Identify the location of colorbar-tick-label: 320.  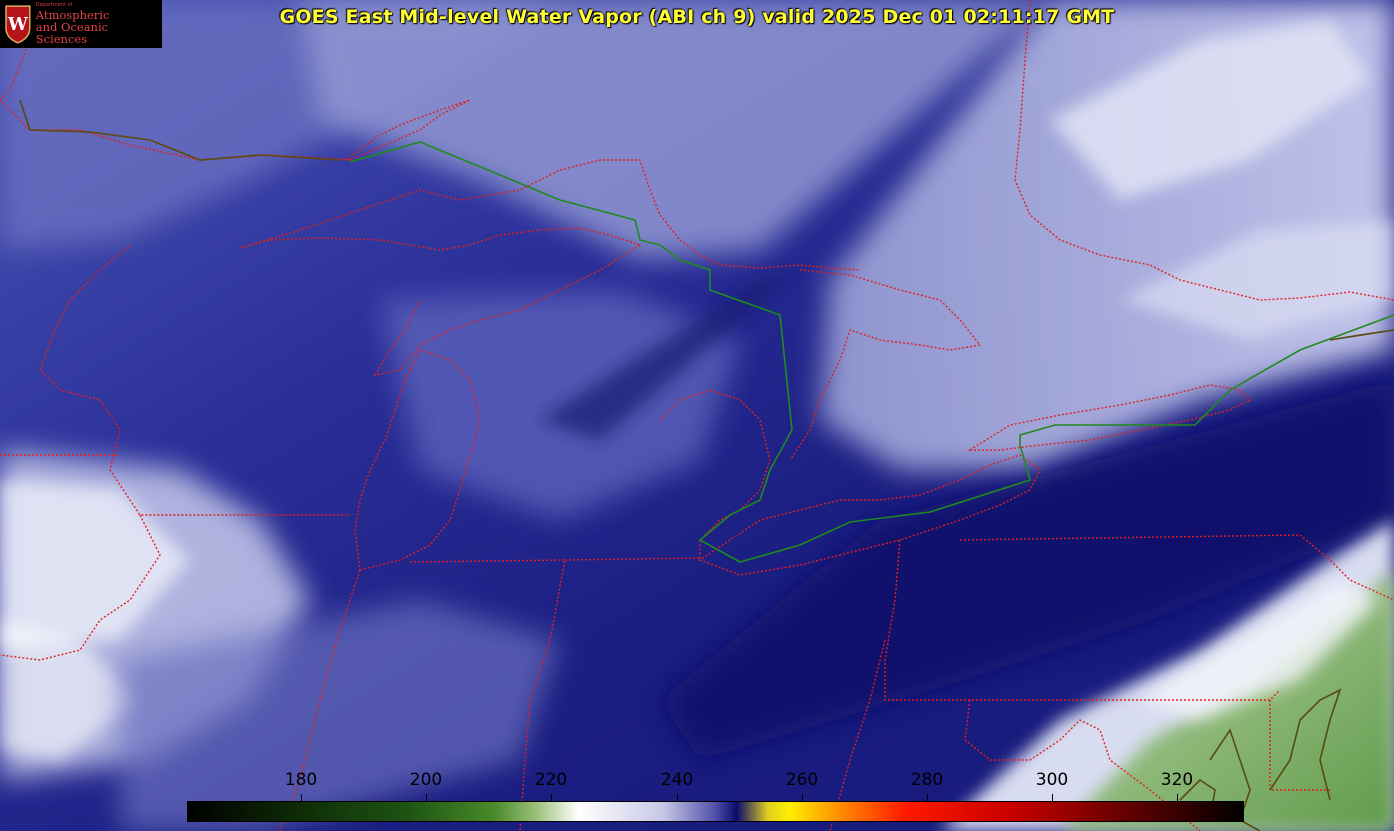
(1177, 780).